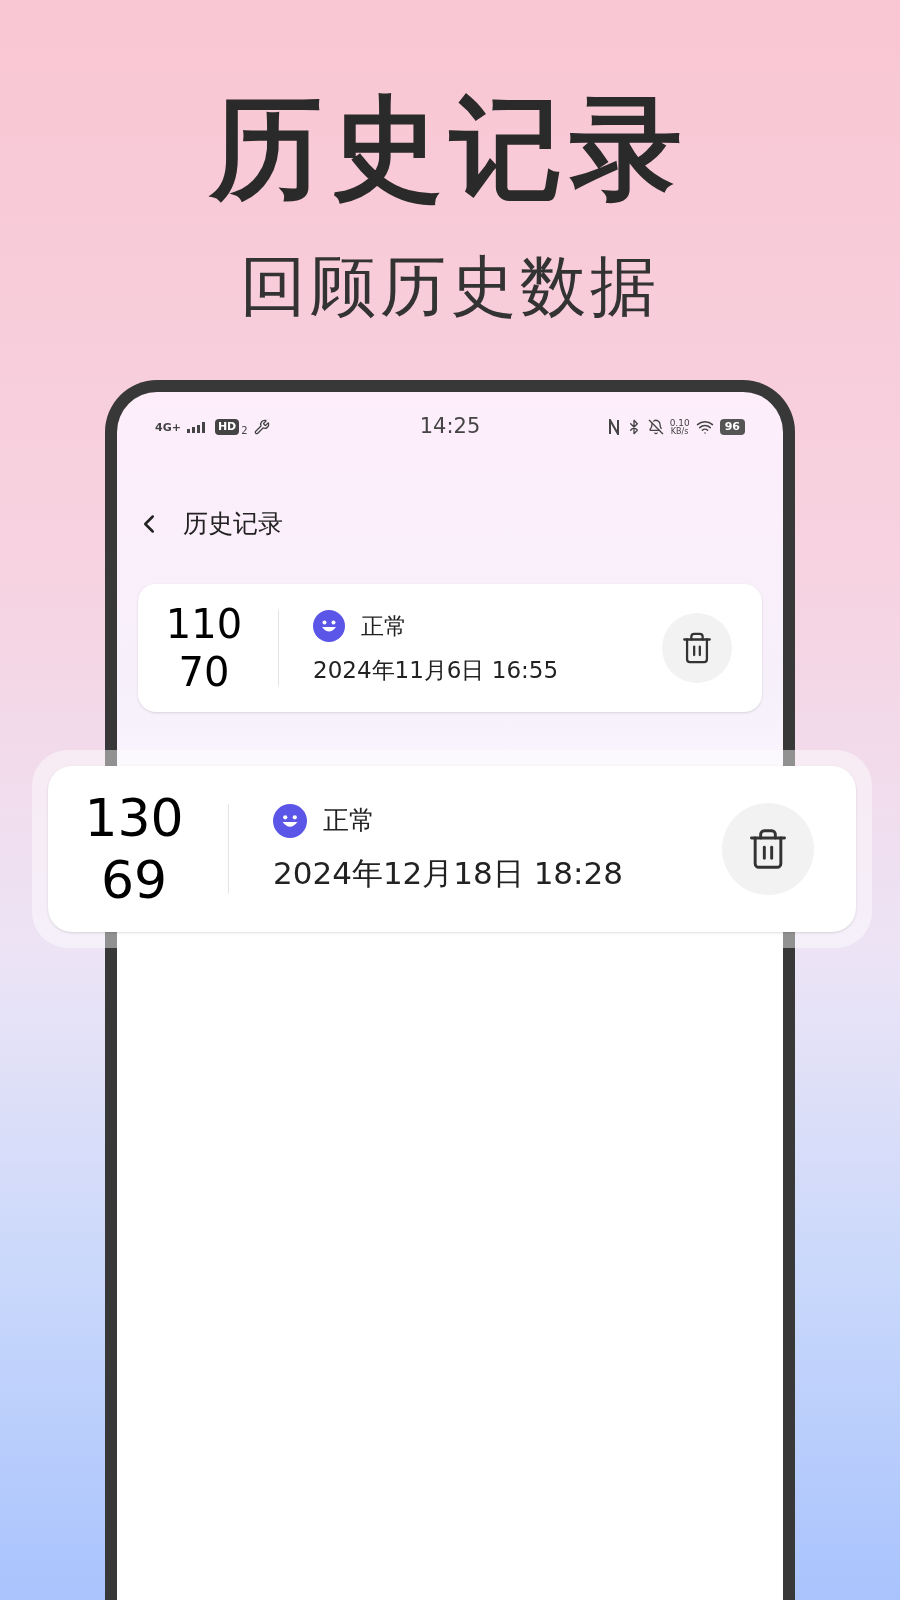 Image resolution: width=900 pixels, height=1600 pixels. What do you see at coordinates (679, 423) in the screenshot?
I see `speed-value: 0.10` at bounding box center [679, 423].